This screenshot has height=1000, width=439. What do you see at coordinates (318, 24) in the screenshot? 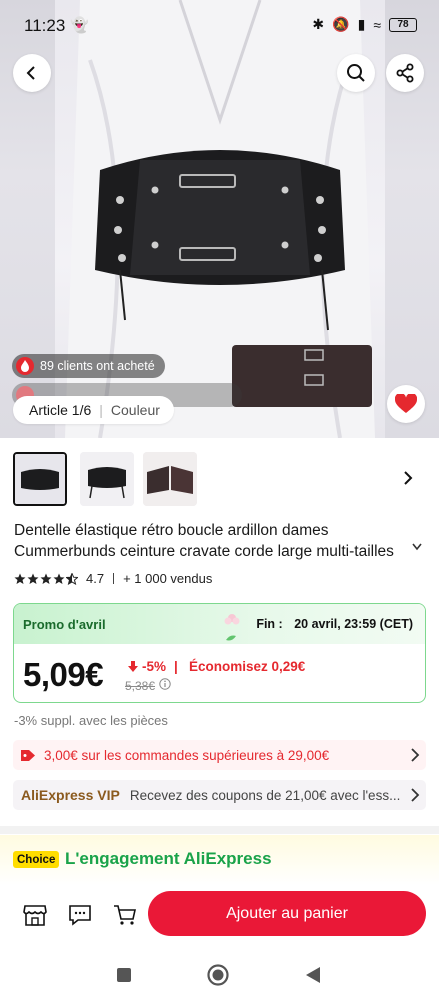
I see `bluetooth-icon: ✱` at bounding box center [318, 24].